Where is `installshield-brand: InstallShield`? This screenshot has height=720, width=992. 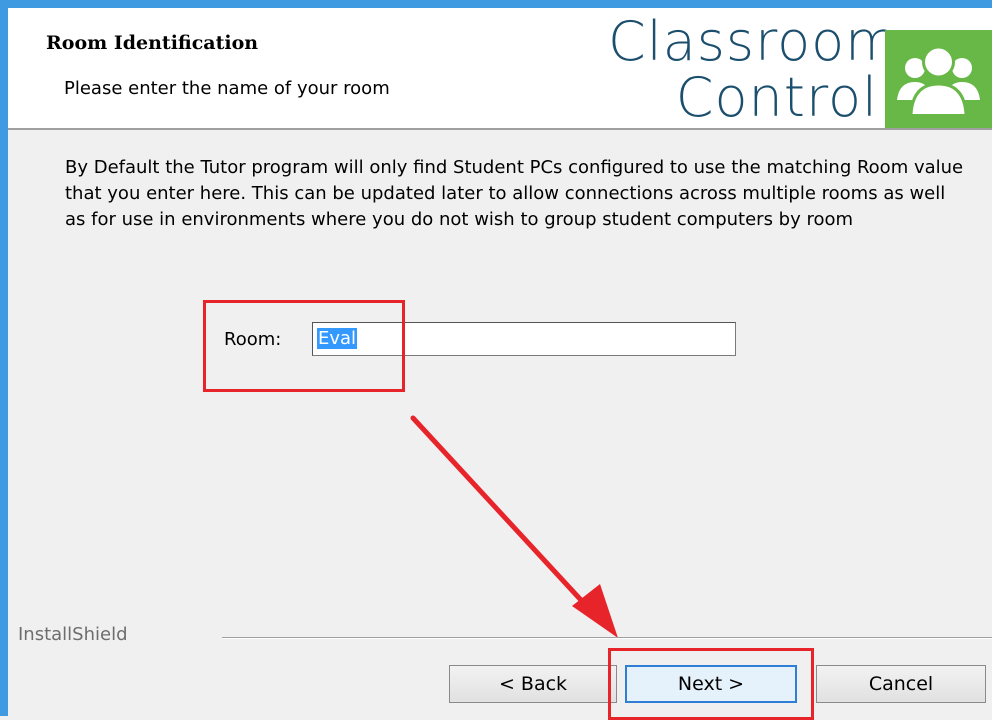
installshield-brand: InstallShield is located at coordinates (73, 634).